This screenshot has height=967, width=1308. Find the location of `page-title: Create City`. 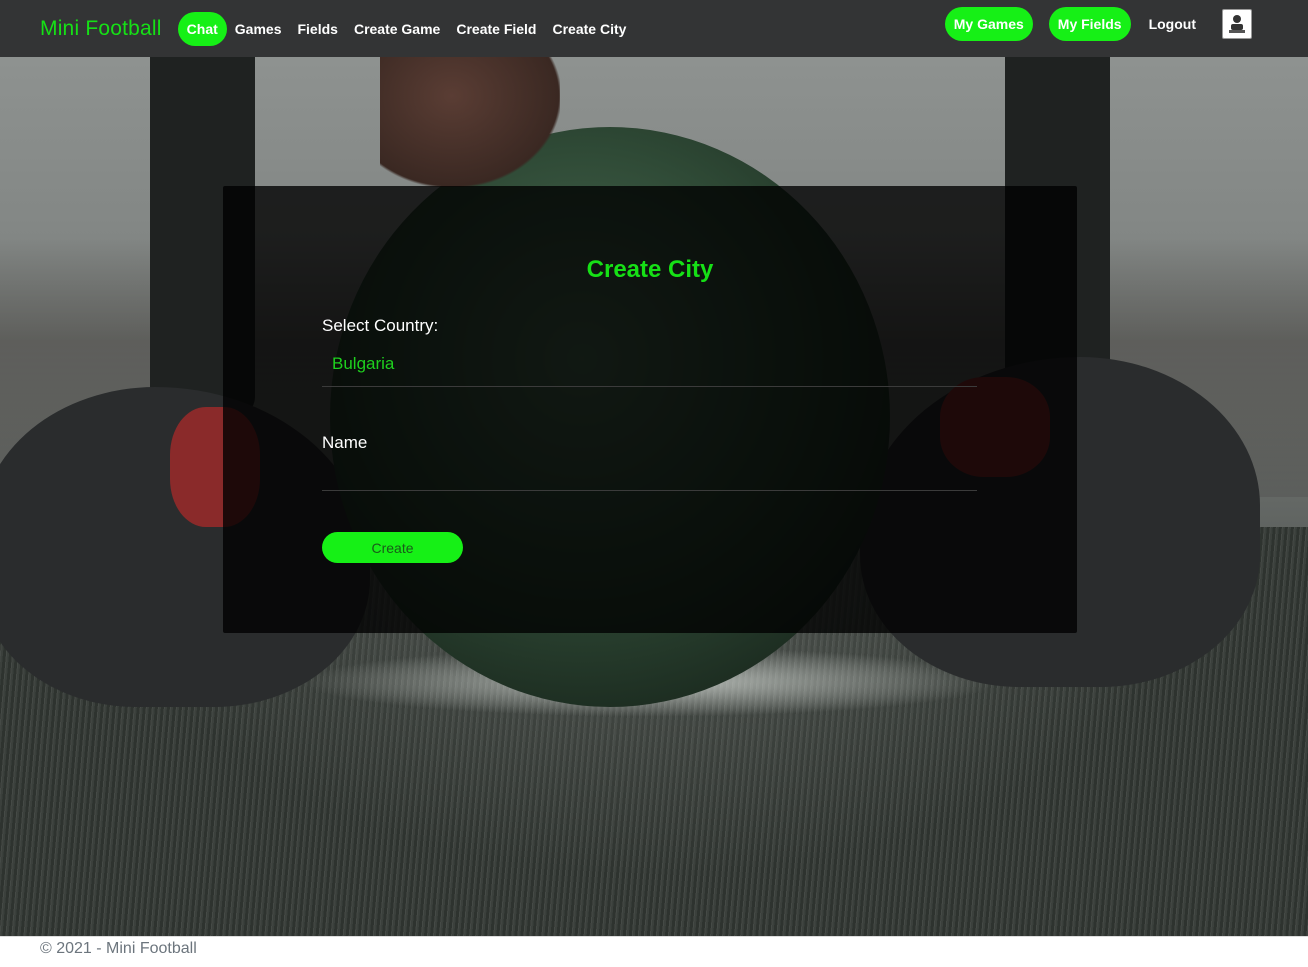

page-title: Create City is located at coordinates (650, 269).